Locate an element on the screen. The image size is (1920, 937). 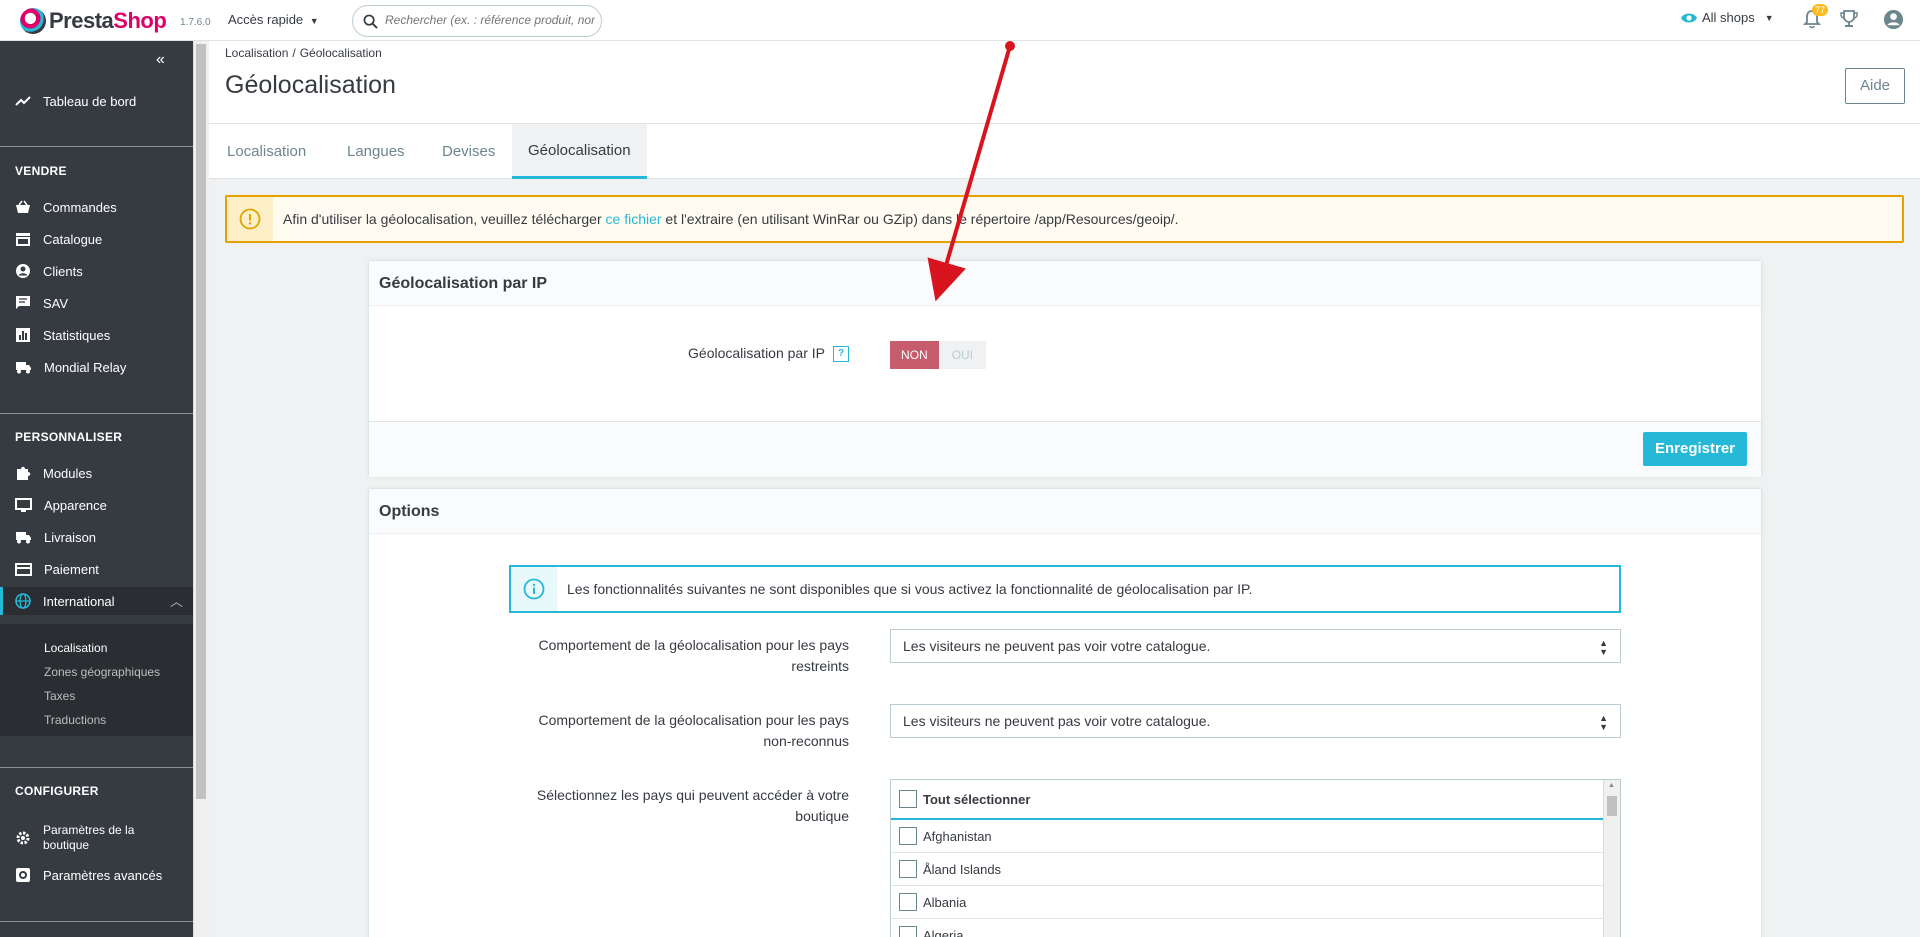
quick-access-dropdown: Accès rapide ▼ is located at coordinates (273, 19).